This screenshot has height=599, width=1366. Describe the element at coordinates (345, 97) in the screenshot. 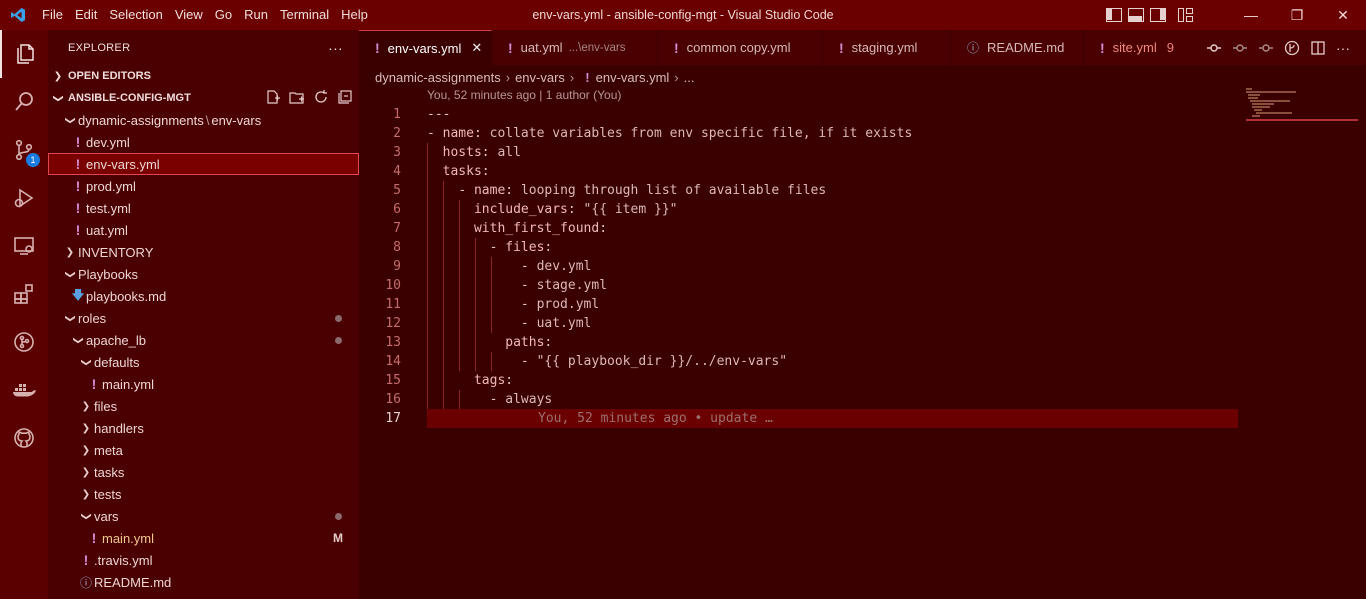

I see `collapse-all-icon` at that location.